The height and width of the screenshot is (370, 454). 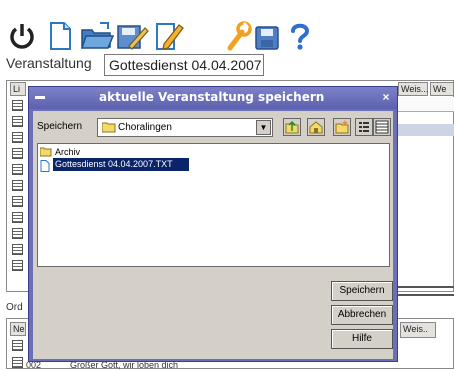 I want to click on event-label: Veranstaltung, so click(x=49, y=63).